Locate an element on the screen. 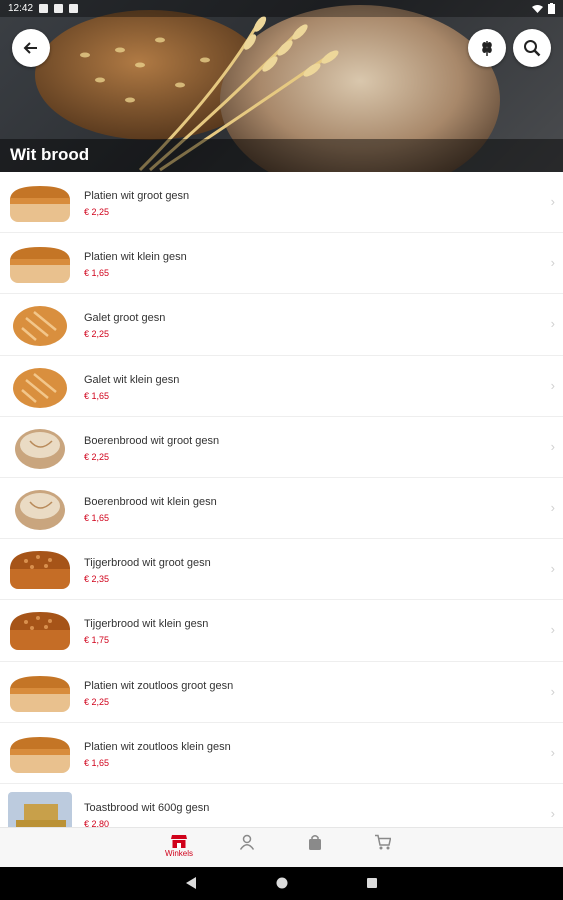 The width and height of the screenshot is (563, 900). store-icon is located at coordinates (179, 841).